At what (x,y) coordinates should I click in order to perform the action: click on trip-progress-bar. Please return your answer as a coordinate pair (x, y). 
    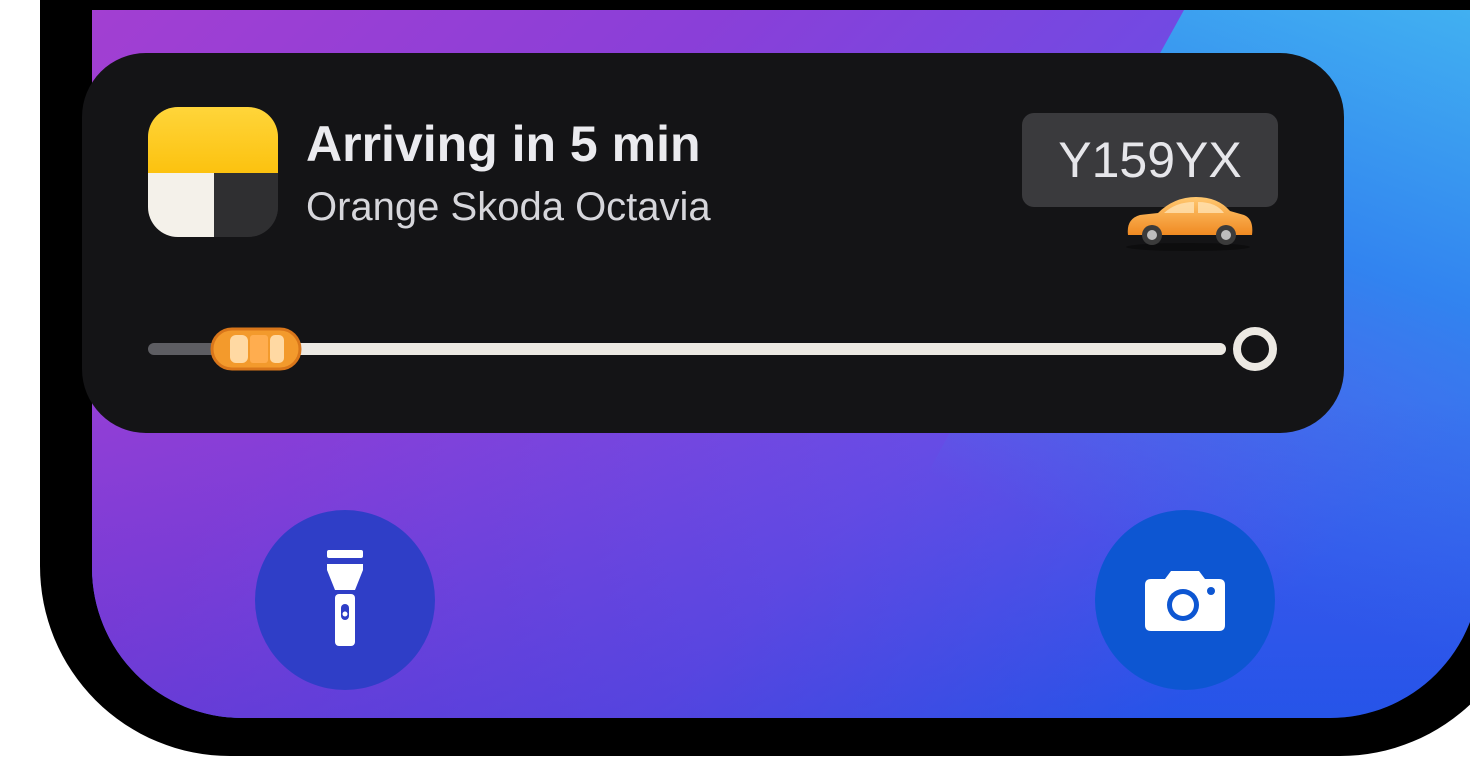
    Looking at the image, I should click on (714, 349).